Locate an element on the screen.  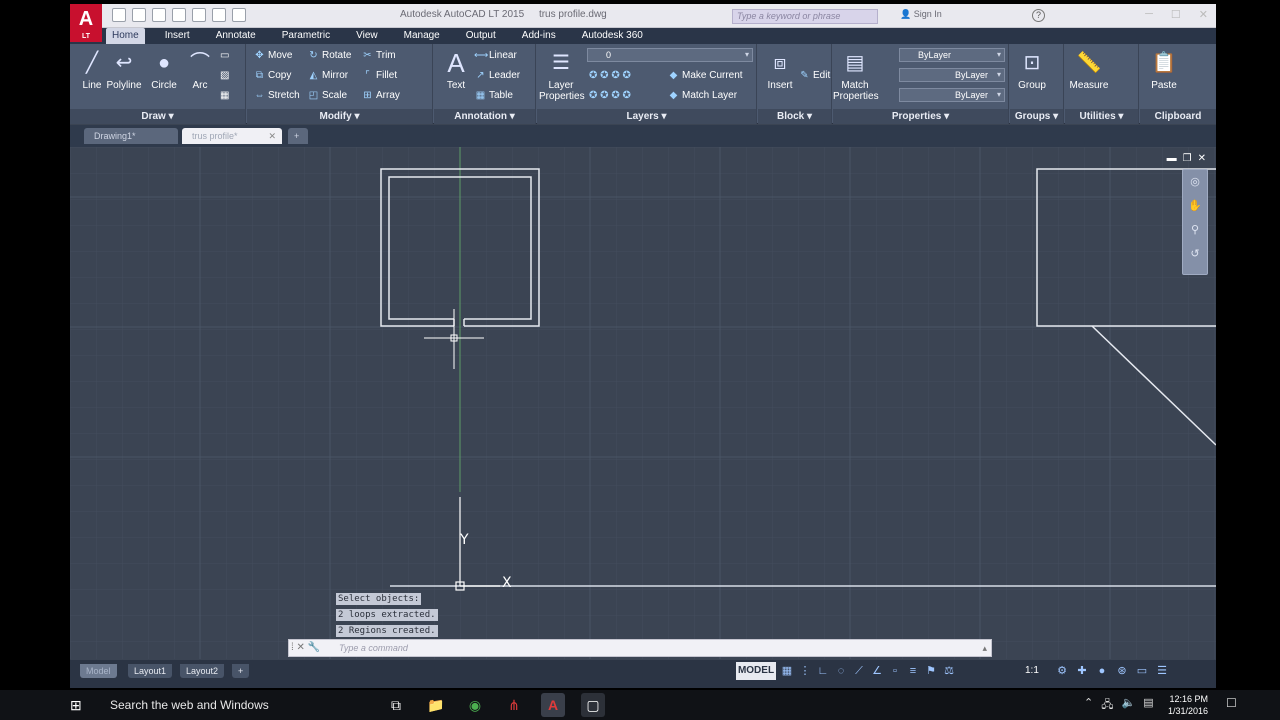
zoom-icon: ⚲ is located at coordinates (1195, 230).